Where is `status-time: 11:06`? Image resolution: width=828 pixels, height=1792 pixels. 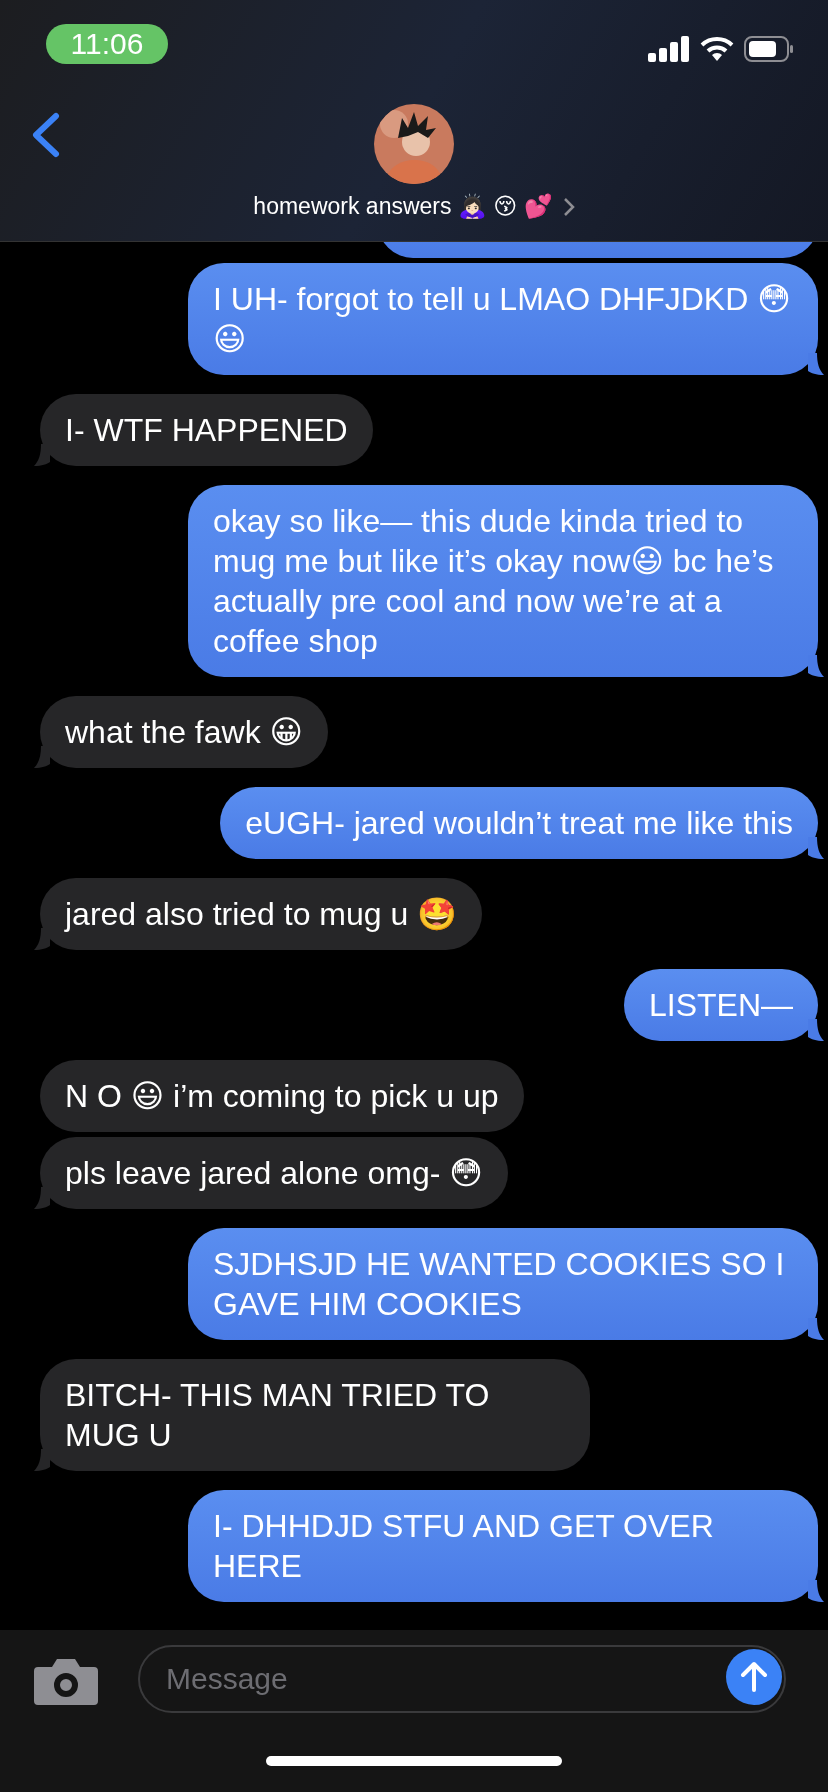
status-time: 11:06 is located at coordinates (107, 44).